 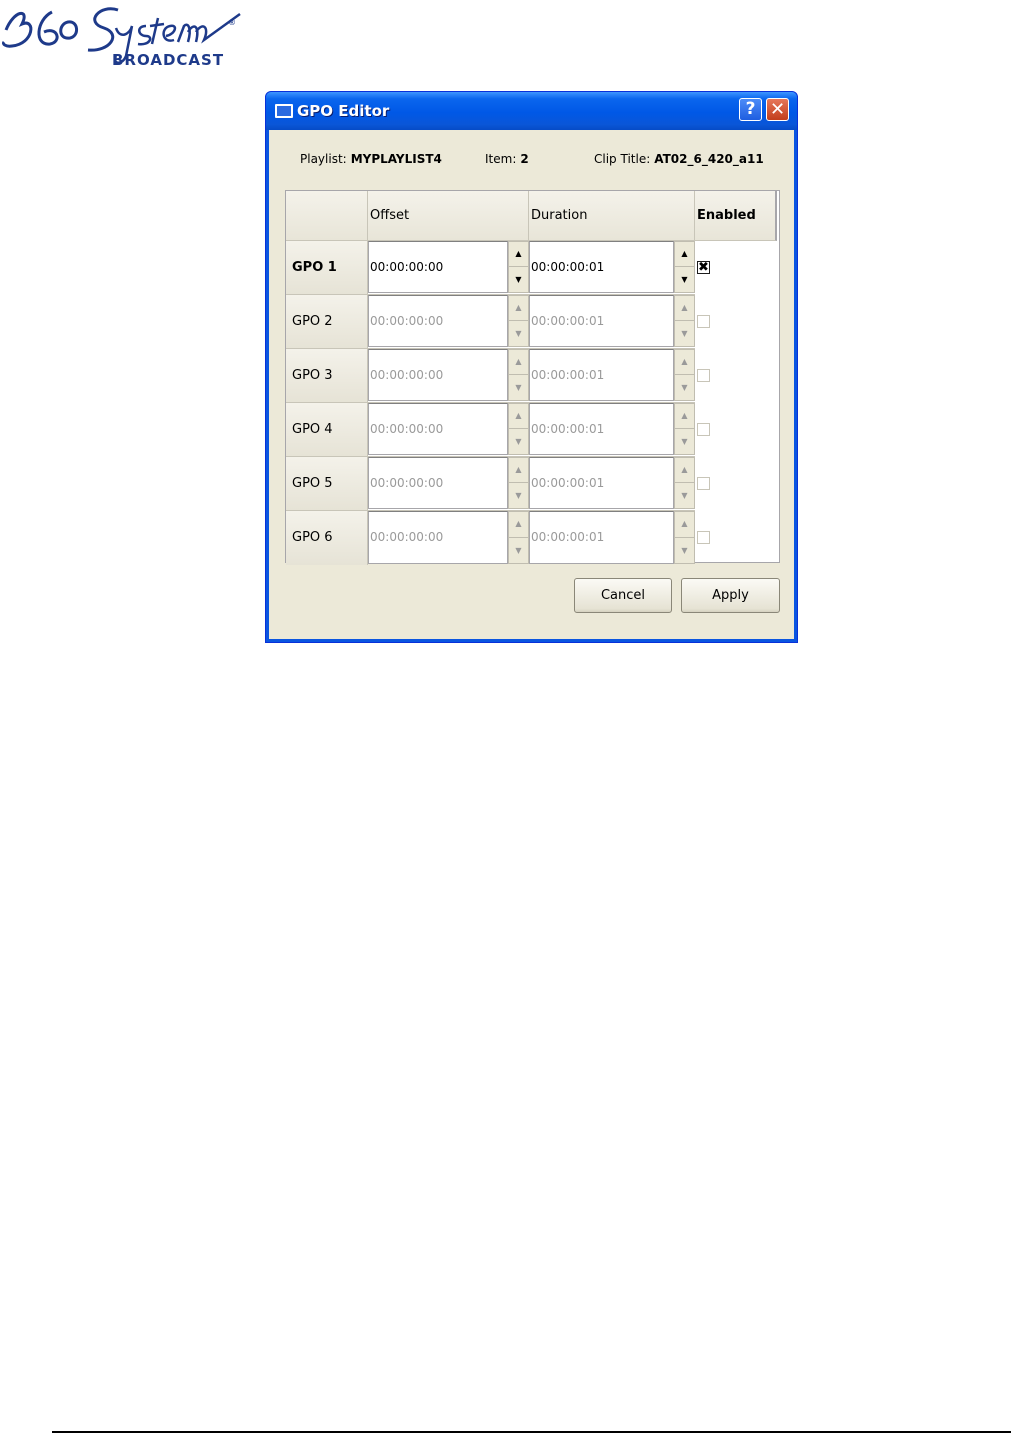 What do you see at coordinates (314, 267) in the screenshot?
I see `gpo-label: GPO 1` at bounding box center [314, 267].